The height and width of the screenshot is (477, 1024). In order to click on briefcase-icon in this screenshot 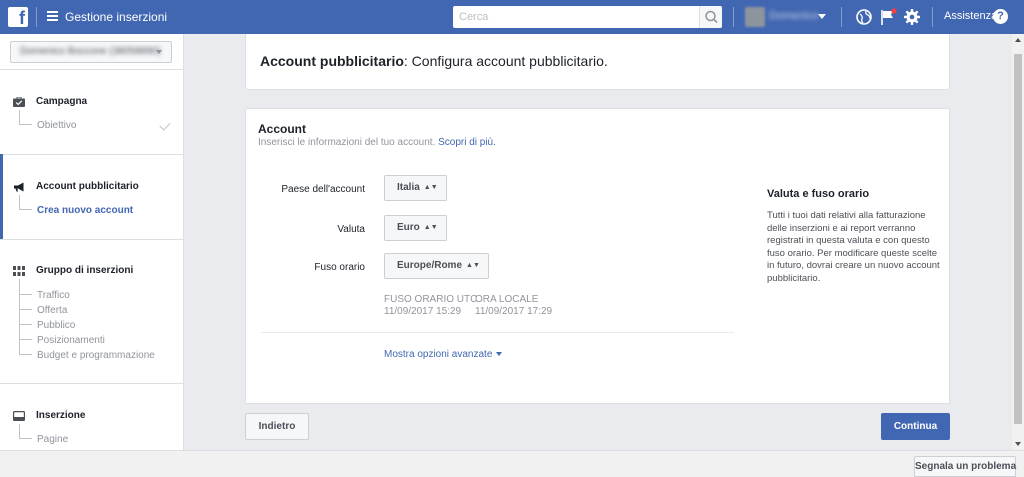, I will do `click(19, 102)`.